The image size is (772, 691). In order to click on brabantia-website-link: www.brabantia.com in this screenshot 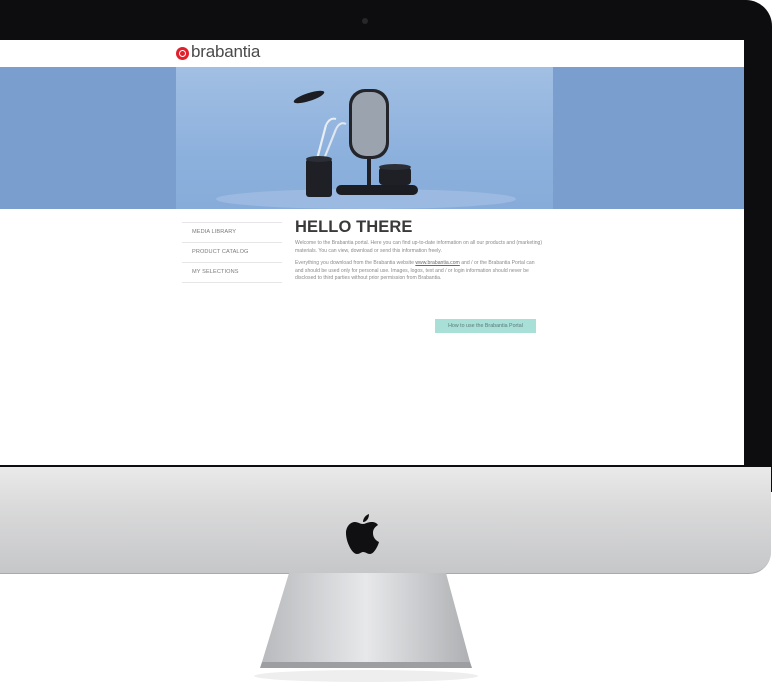, I will do `click(437, 263)`.